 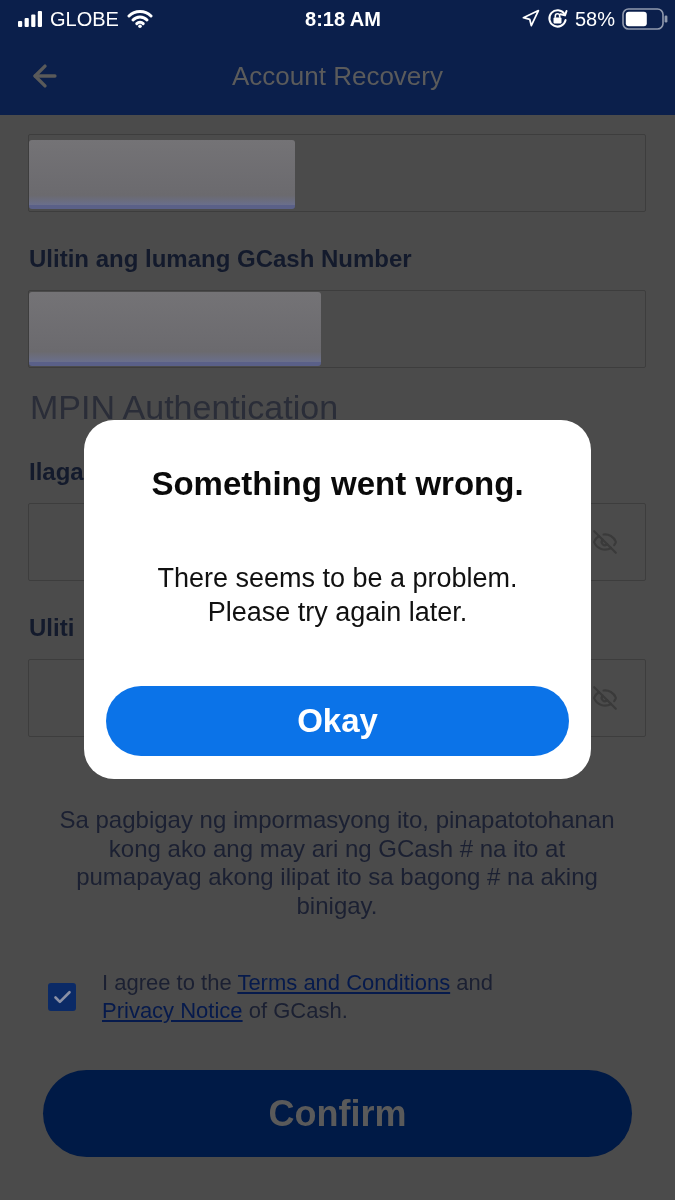 I want to click on confirm-button: Confirm, so click(x=337, y=1113).